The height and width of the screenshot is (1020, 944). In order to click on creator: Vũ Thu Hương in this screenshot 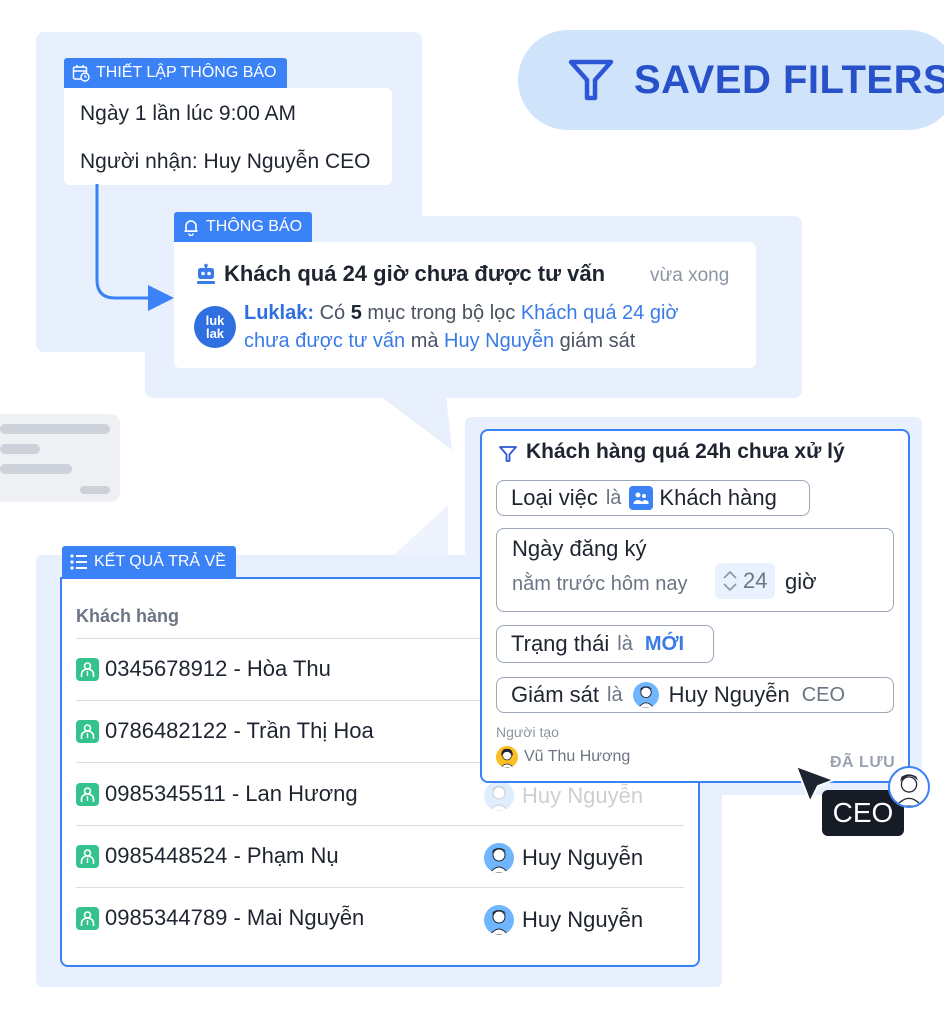, I will do `click(563, 757)`.